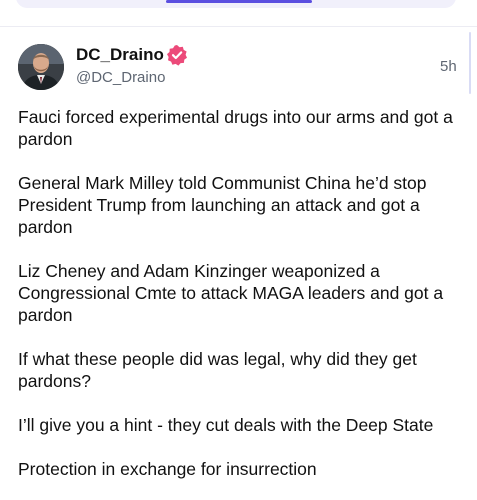 The height and width of the screenshot is (500, 477). What do you see at coordinates (238, 13) in the screenshot?
I see `tab-bar` at bounding box center [238, 13].